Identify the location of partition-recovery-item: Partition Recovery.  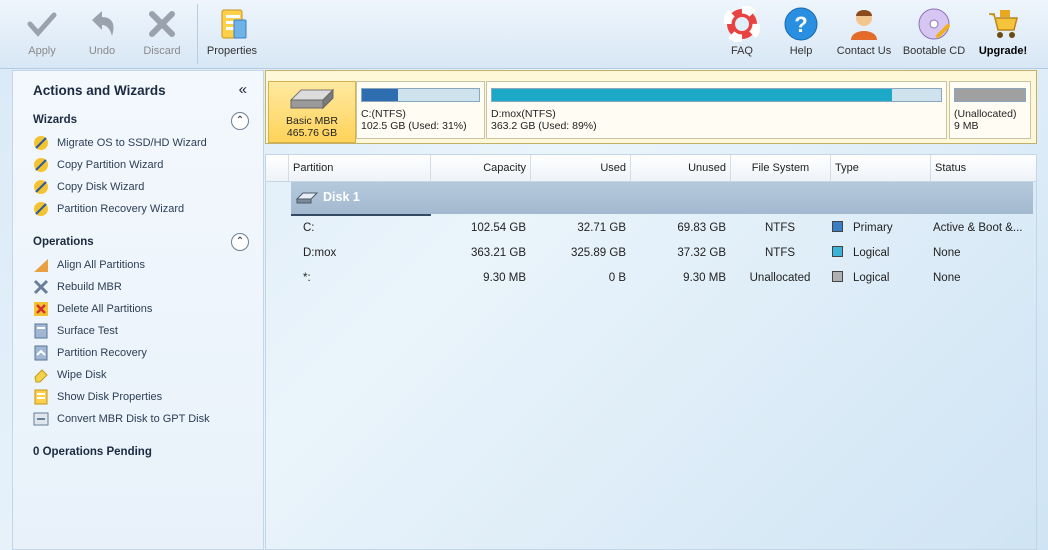
(90, 353).